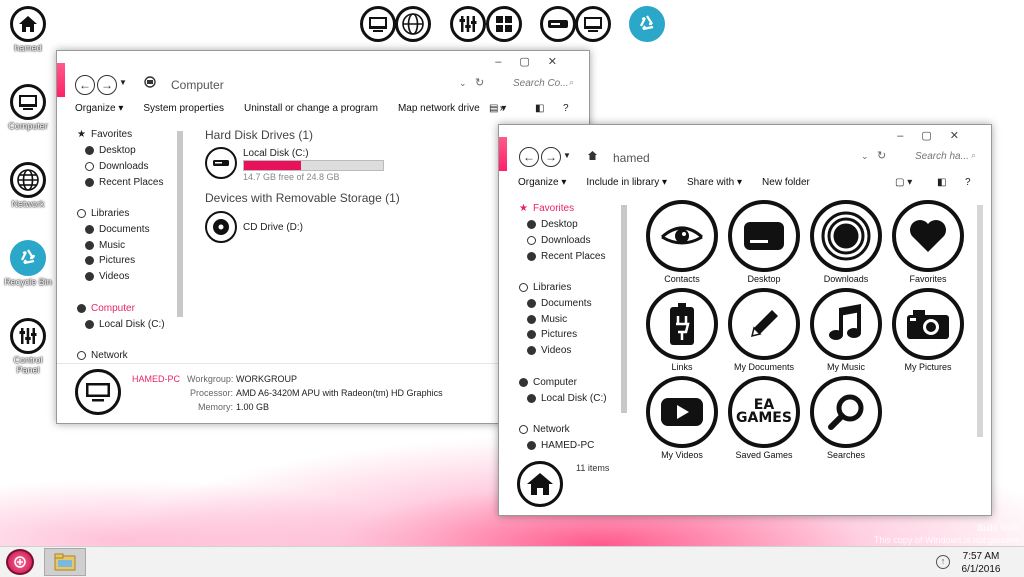 This screenshot has width=1024, height=577. Describe the element at coordinates (560, 445) in the screenshot. I see `nav-hamed-pc: HAMED-PC` at that location.